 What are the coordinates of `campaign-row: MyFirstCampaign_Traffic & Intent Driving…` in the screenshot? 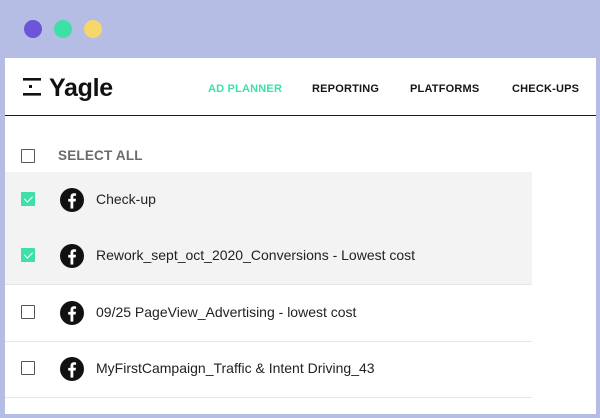 It's located at (268, 369).